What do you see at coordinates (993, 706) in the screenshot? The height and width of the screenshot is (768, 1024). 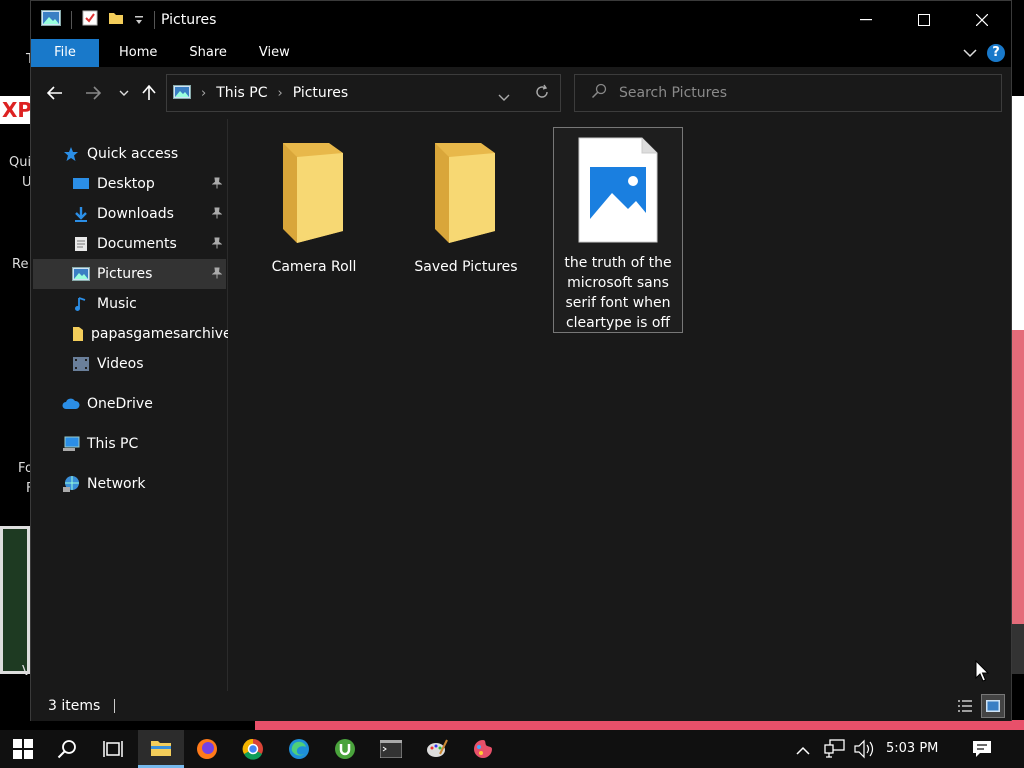 I see `large-icons-view-button` at bounding box center [993, 706].